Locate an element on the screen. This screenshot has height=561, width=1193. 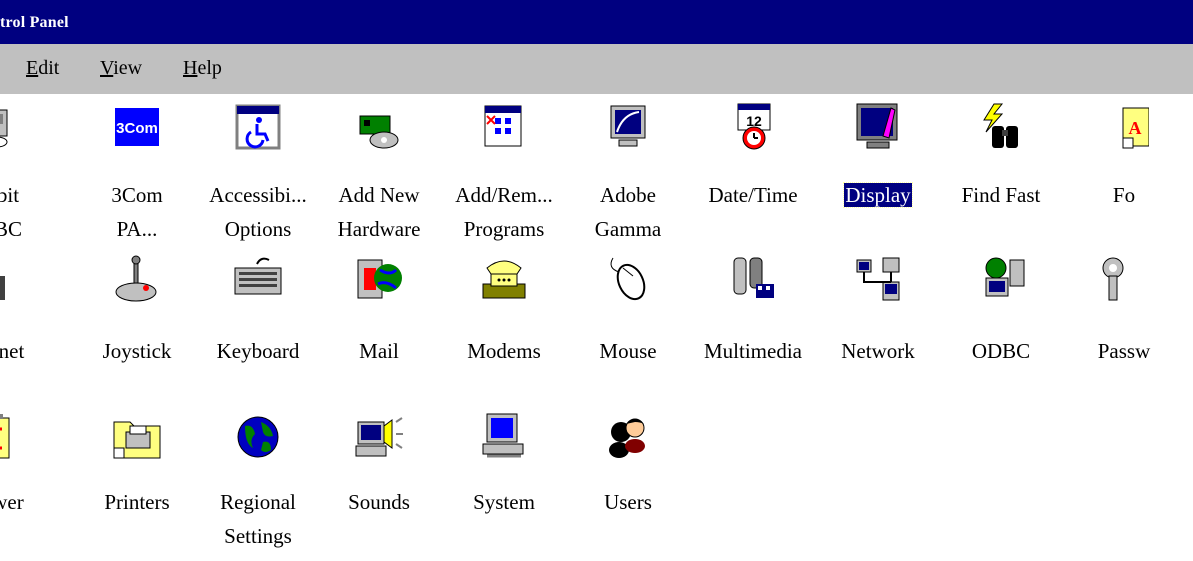
item-label-line: Regional is located at coordinates (258, 502).